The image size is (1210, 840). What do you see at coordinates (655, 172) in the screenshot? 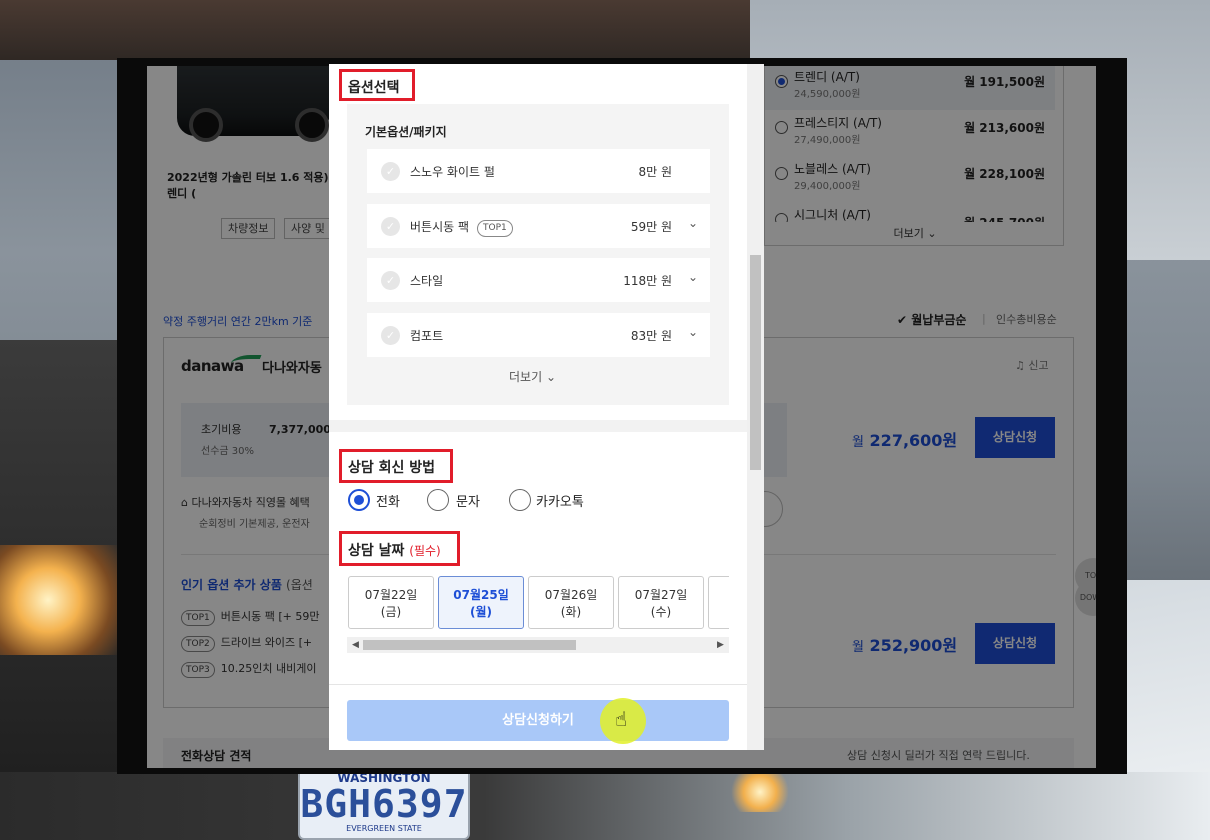
I see `option-price: 8만 원` at bounding box center [655, 172].